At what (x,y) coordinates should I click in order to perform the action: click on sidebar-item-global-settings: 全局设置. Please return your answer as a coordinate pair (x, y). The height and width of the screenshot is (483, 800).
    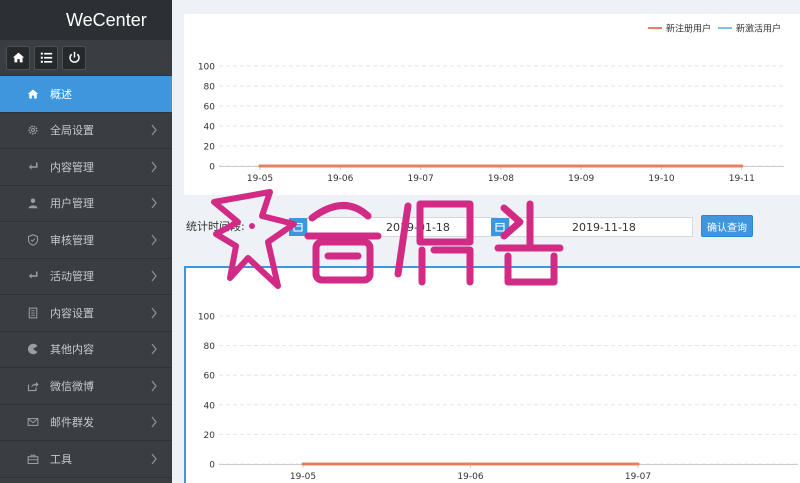
    Looking at the image, I should click on (86, 131).